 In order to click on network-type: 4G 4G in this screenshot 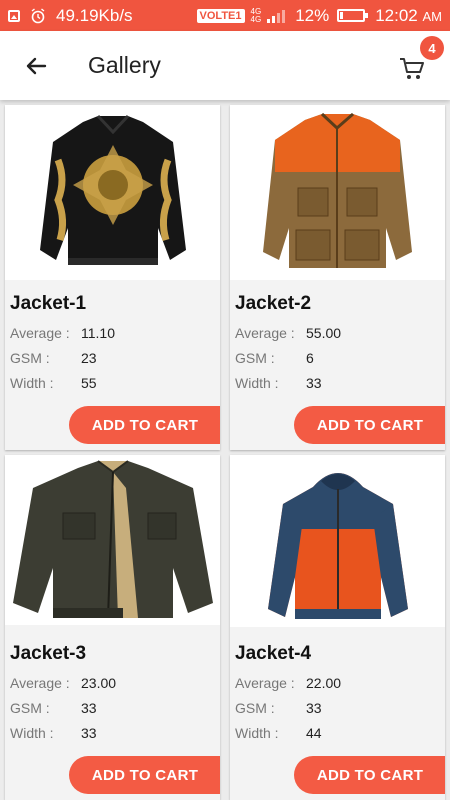, I will do `click(256, 15)`.